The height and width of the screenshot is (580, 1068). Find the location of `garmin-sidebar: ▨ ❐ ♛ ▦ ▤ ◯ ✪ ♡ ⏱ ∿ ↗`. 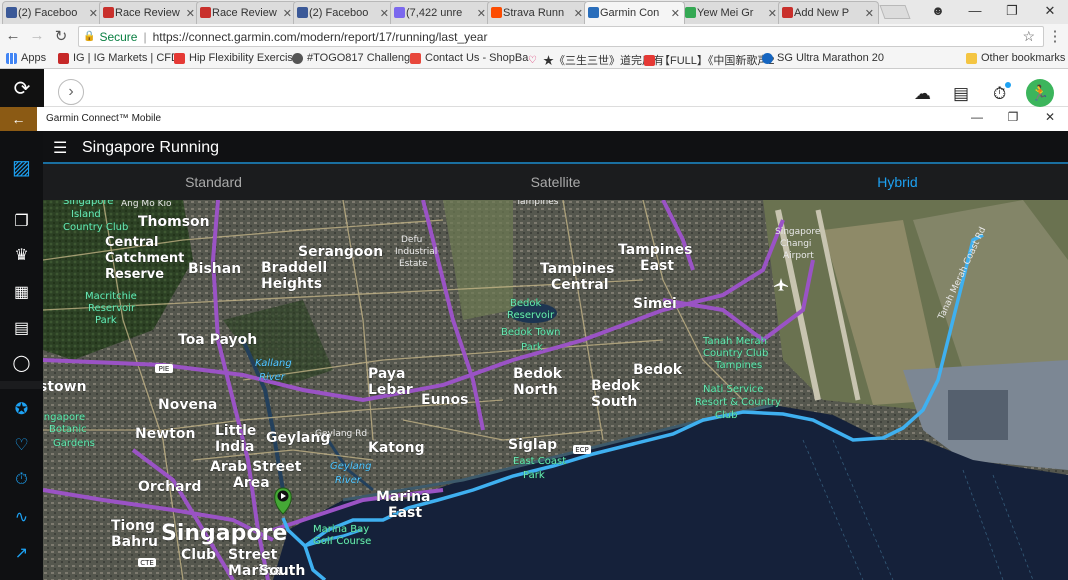

garmin-sidebar: ▨ ❐ ♛ ▦ ▤ ◯ ✪ ♡ ⏱ ∿ ↗ is located at coordinates (21, 355).